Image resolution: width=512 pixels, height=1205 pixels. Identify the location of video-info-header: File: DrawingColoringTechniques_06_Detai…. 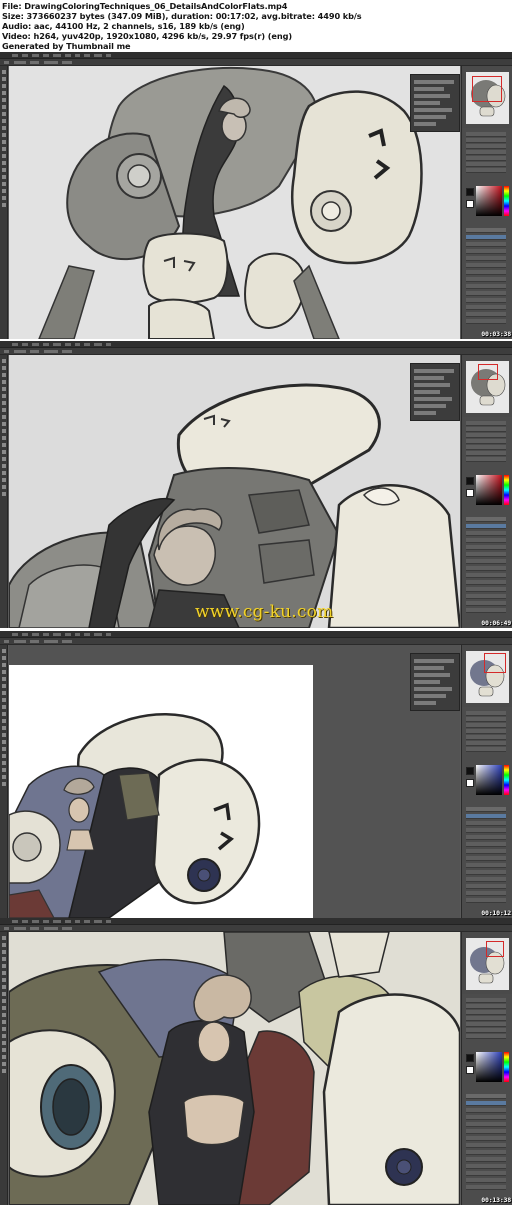
(256, 26).